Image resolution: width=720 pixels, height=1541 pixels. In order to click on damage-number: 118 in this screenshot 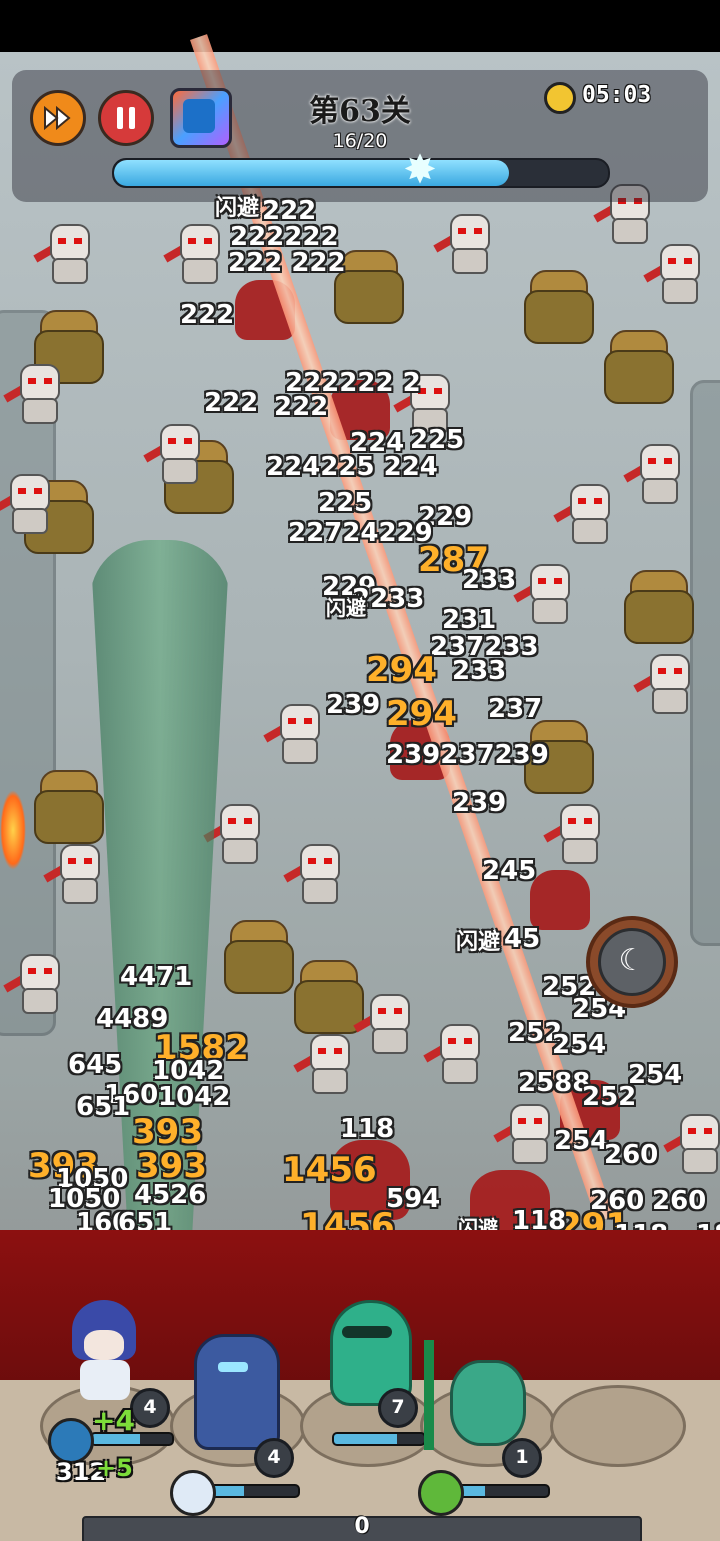, I will do `click(367, 1129)`.